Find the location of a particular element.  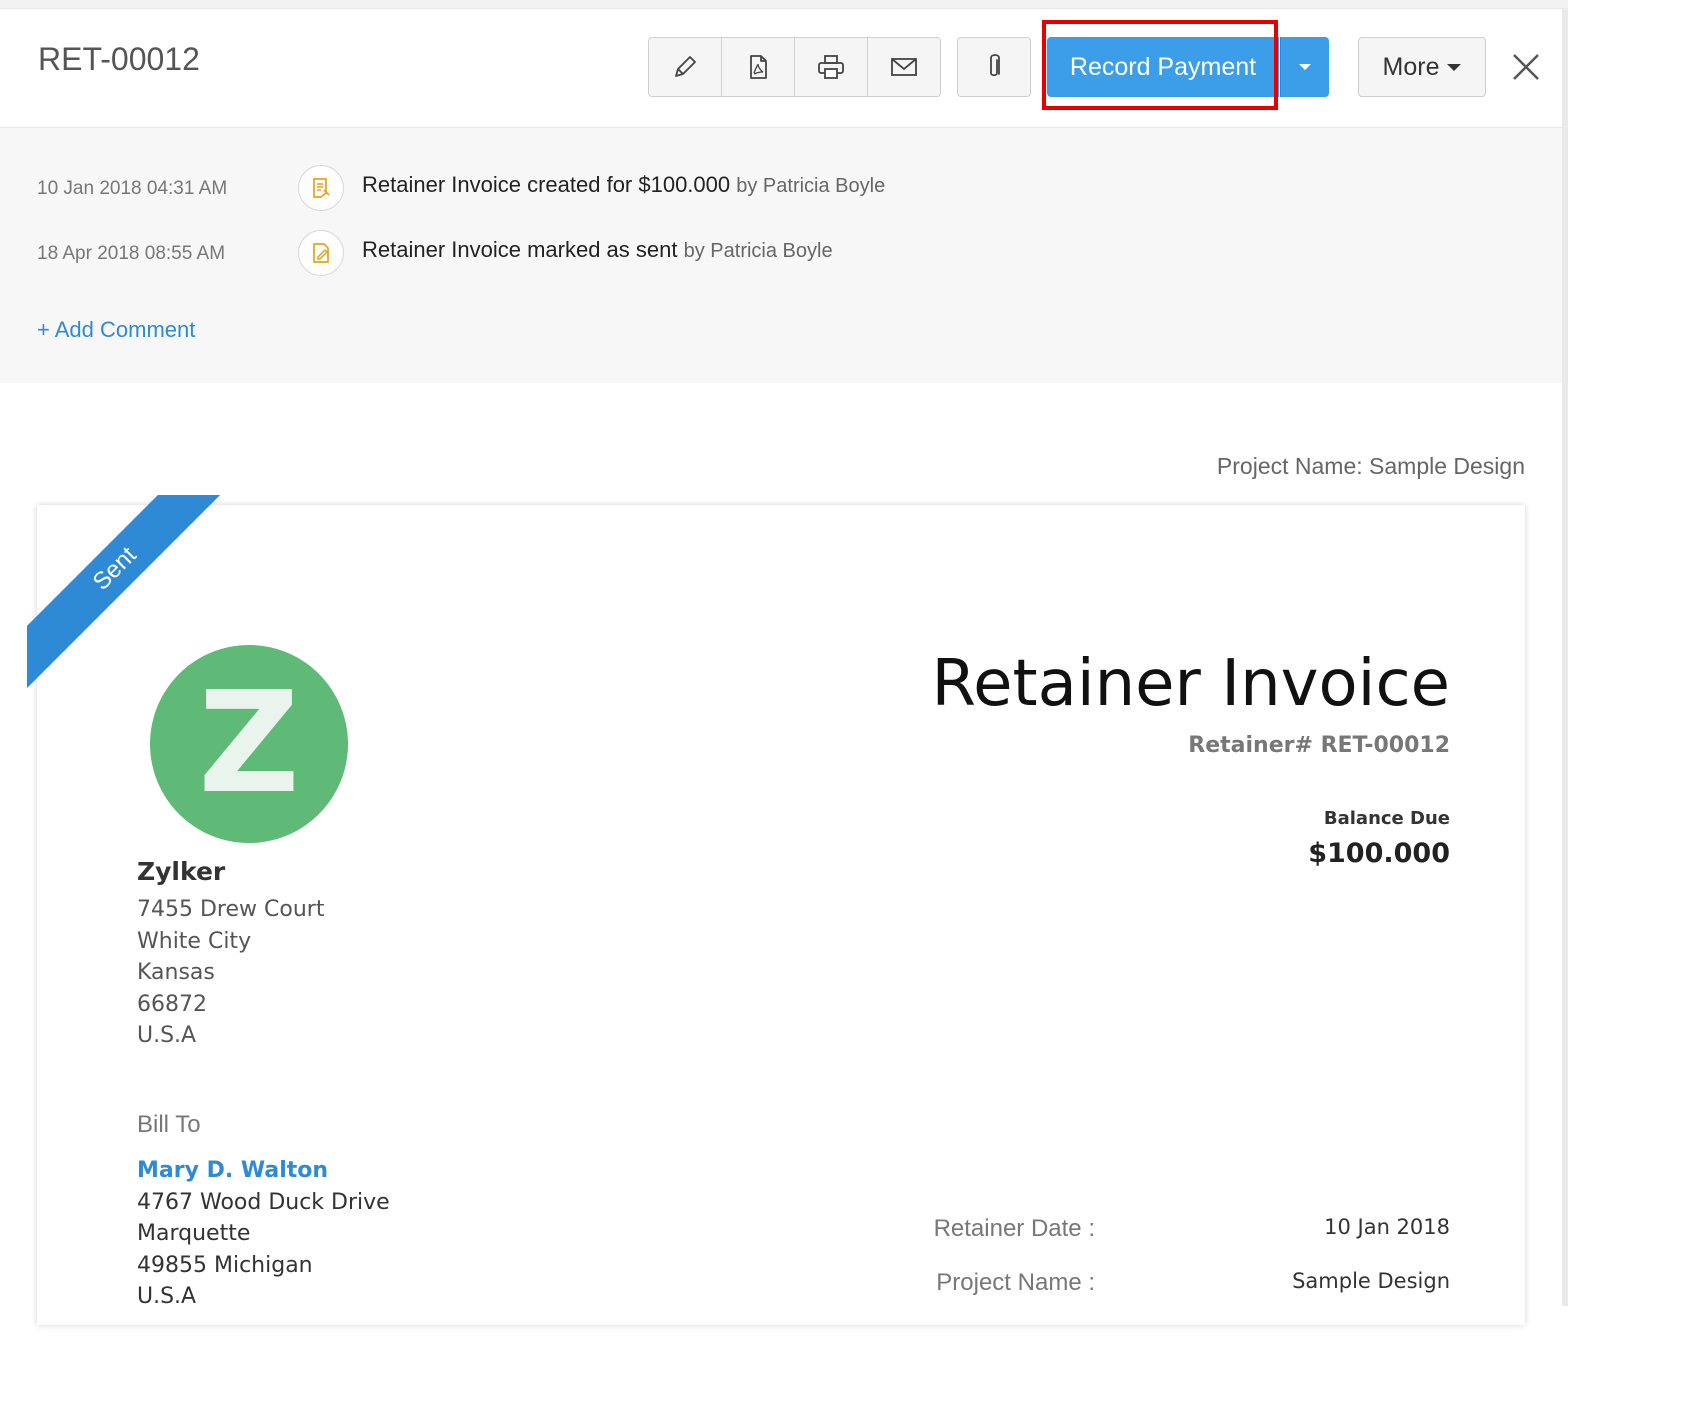

more-button: More is located at coordinates (1422, 67).